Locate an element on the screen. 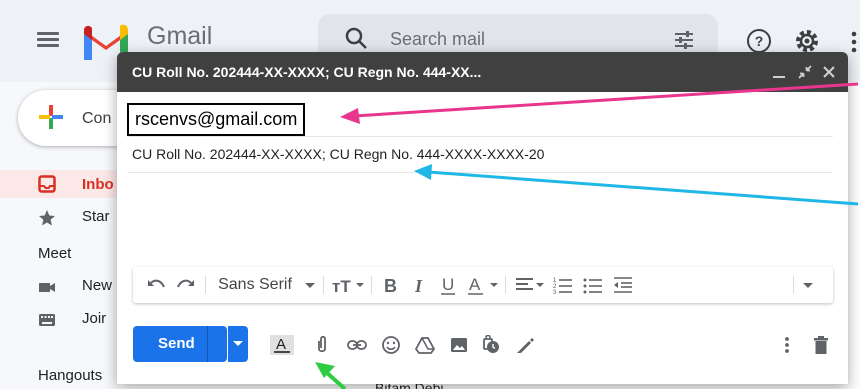  send-button-label: Send is located at coordinates (176, 343).